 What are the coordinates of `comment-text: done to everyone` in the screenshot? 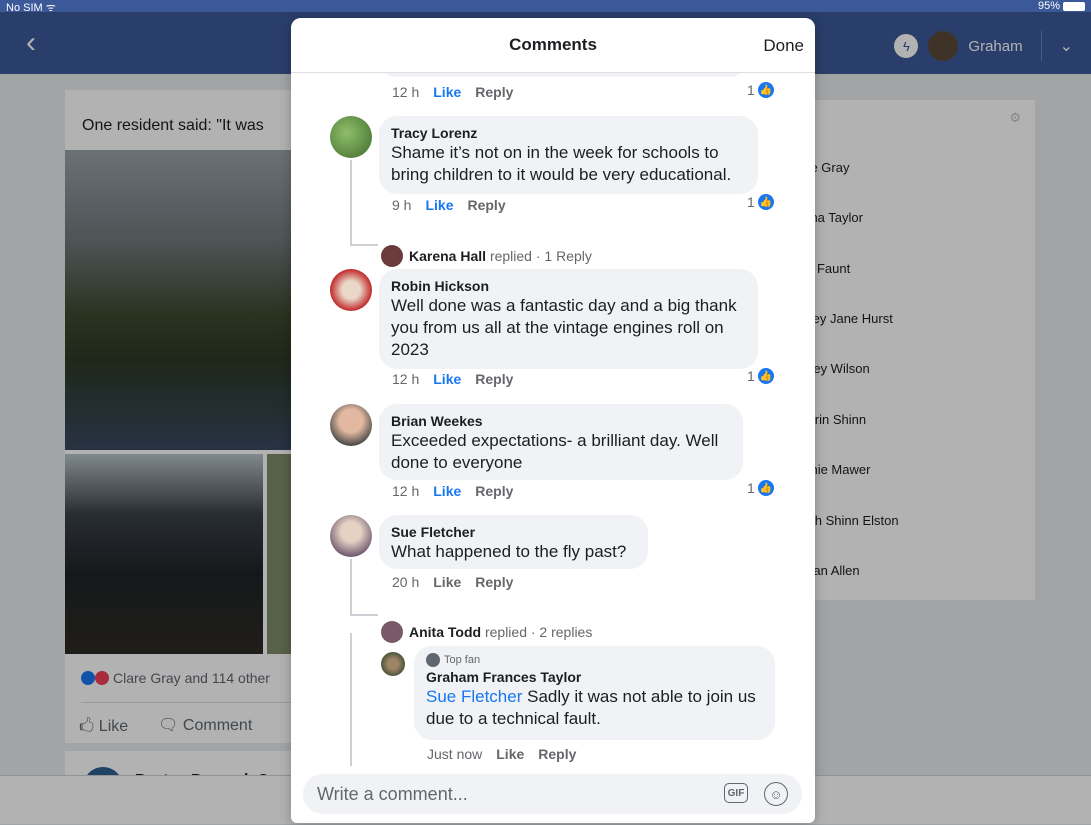 It's located at (457, 462).